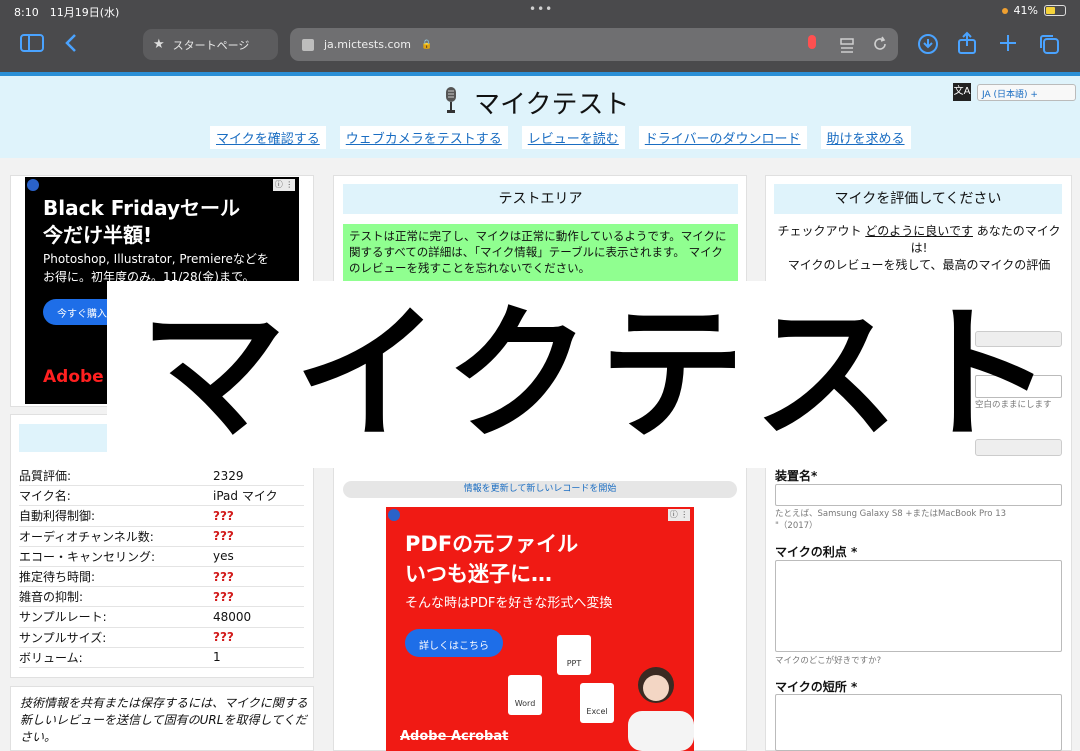 This screenshot has height=751, width=1080. What do you see at coordinates (594, 44) in the screenshot?
I see `address-bar: ja.mictests.com 🔒` at bounding box center [594, 44].